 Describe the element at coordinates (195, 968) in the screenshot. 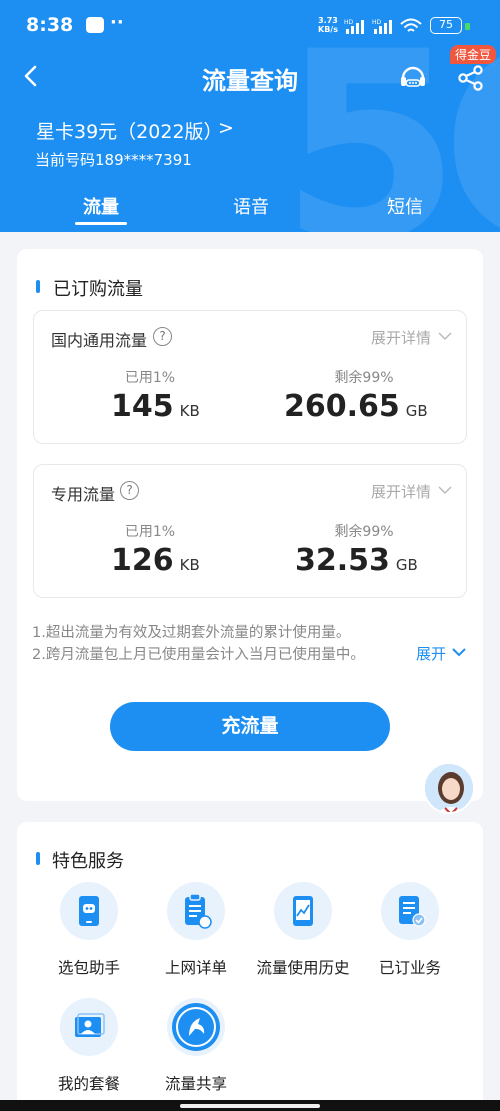

I see `service-label: 上网详单` at that location.